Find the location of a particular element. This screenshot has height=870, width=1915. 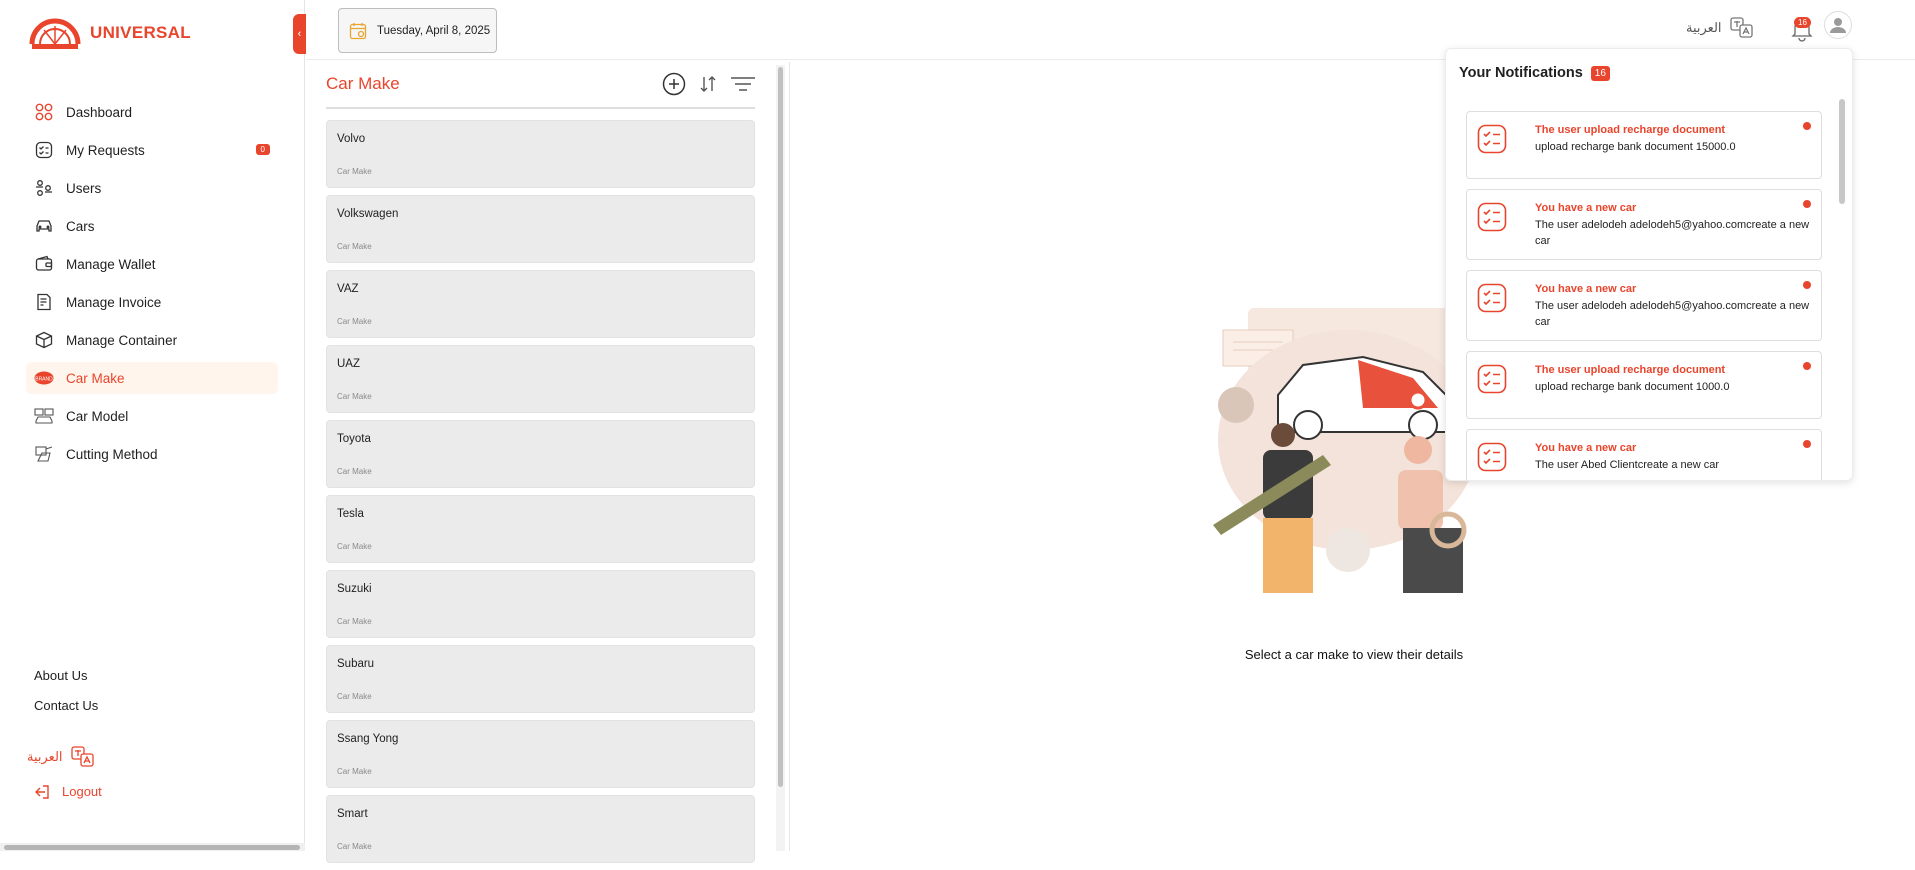

sidebar-item-users: Users is located at coordinates (152, 188).